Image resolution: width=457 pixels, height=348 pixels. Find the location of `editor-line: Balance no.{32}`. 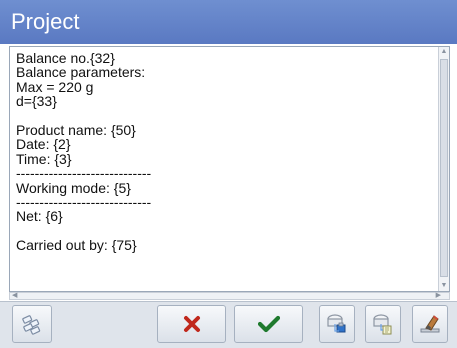

editor-line: Balance no.{32} is located at coordinates (65, 58).